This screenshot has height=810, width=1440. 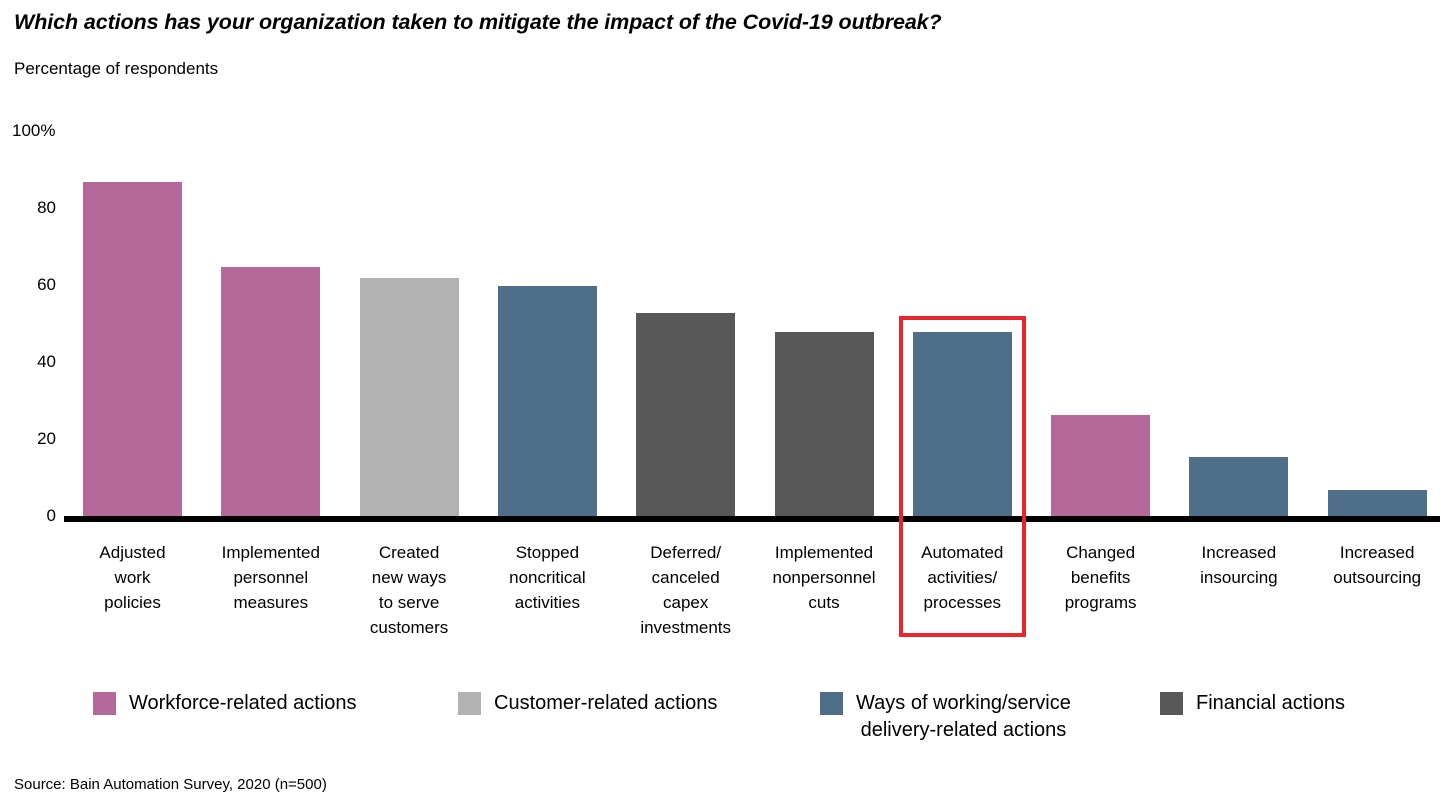 I want to click on x-axis-label-line: Changed, so click(x=1101, y=552).